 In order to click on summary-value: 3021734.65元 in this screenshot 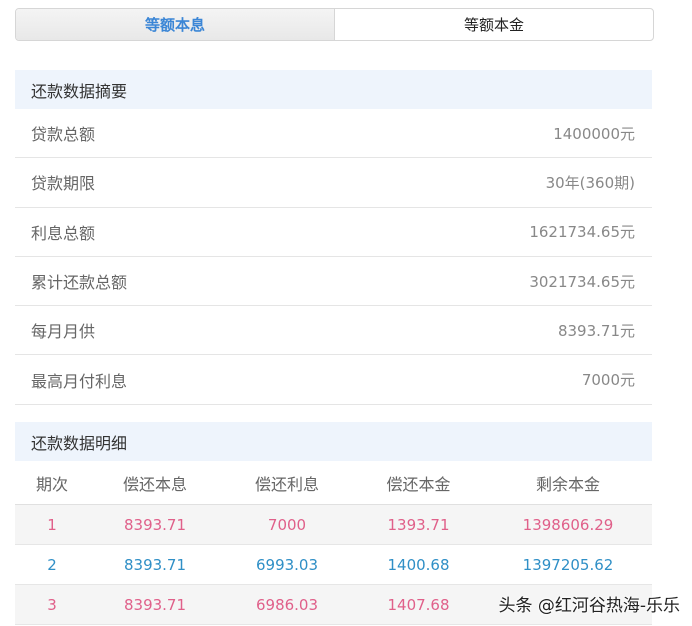, I will do `click(582, 281)`.